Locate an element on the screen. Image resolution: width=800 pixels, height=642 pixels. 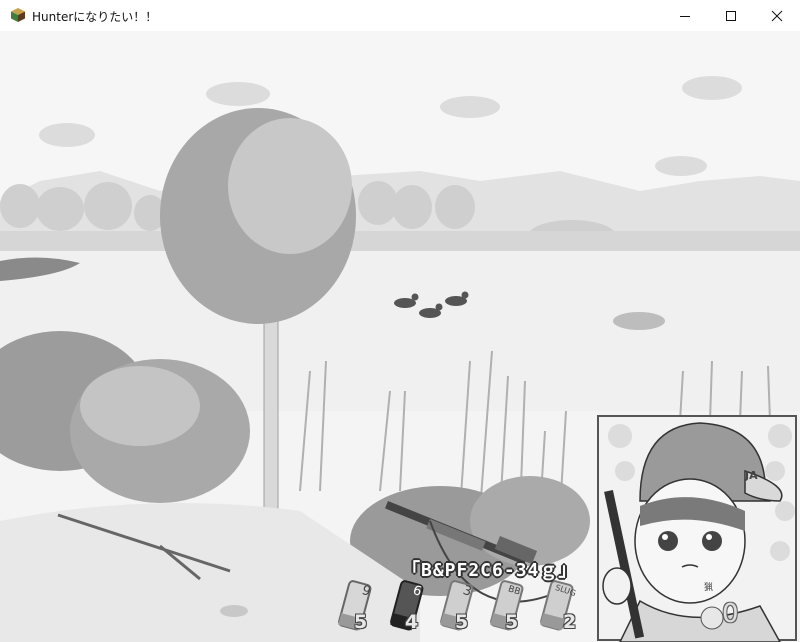
score-counter: 0 is located at coordinates (730, 614).